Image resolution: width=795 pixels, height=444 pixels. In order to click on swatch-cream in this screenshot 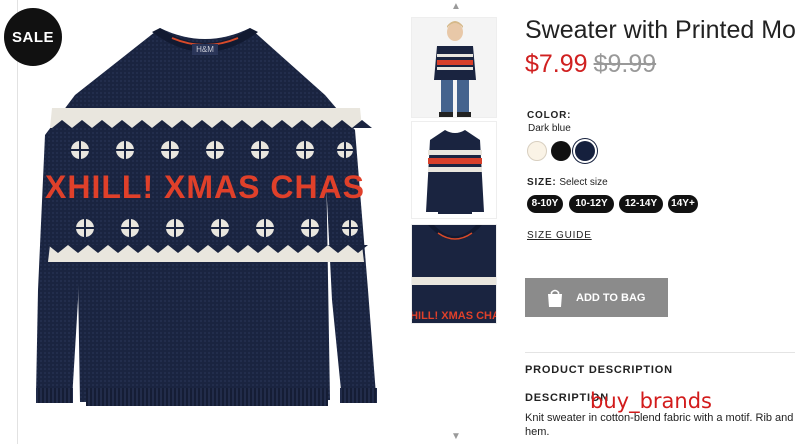, I will do `click(537, 151)`.